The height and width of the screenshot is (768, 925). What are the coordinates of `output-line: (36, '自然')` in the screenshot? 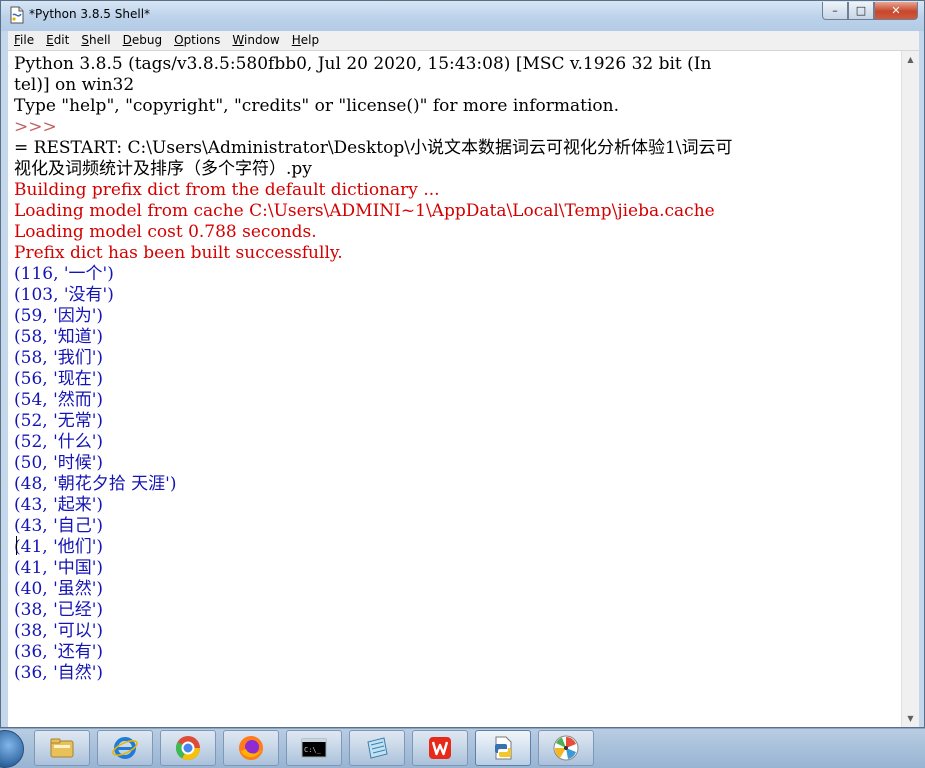 It's located at (59, 673).